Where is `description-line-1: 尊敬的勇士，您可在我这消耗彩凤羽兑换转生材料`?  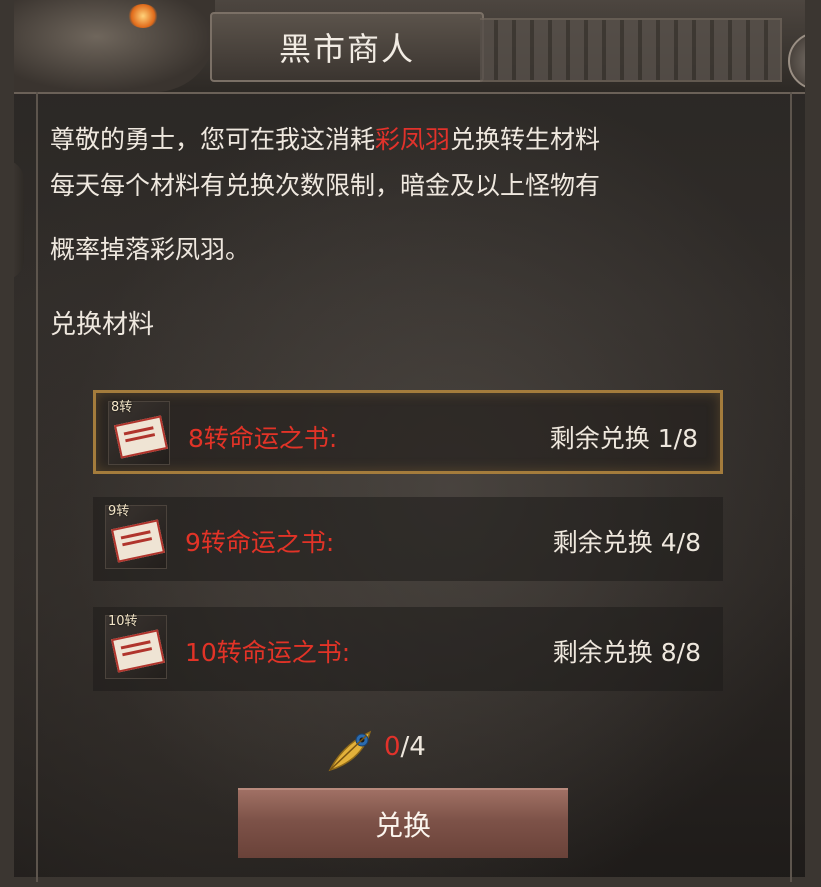
description-line-1: 尊敬的勇士，您可在我这消耗彩凤羽兑换转生材料 is located at coordinates (325, 138).